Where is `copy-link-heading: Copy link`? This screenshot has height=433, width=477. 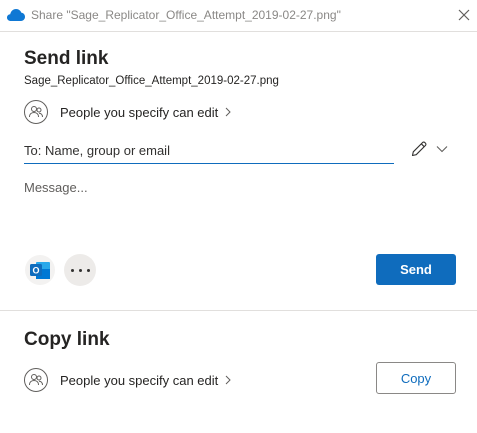 copy-link-heading: Copy link is located at coordinates (67, 339).